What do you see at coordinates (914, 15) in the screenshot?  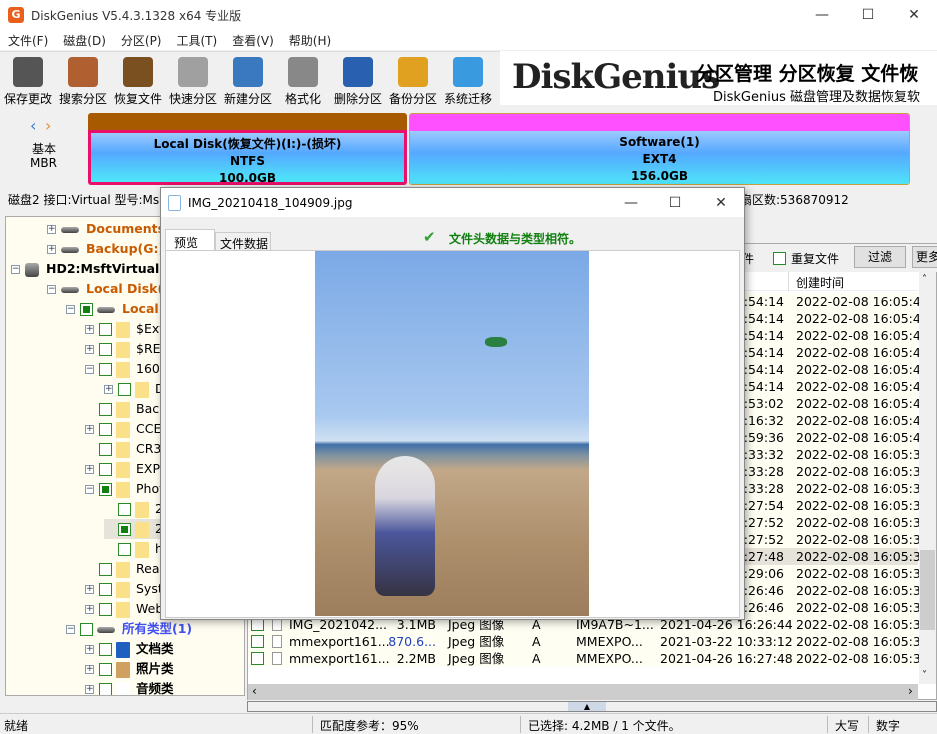 I see `close-button: ✕` at bounding box center [914, 15].